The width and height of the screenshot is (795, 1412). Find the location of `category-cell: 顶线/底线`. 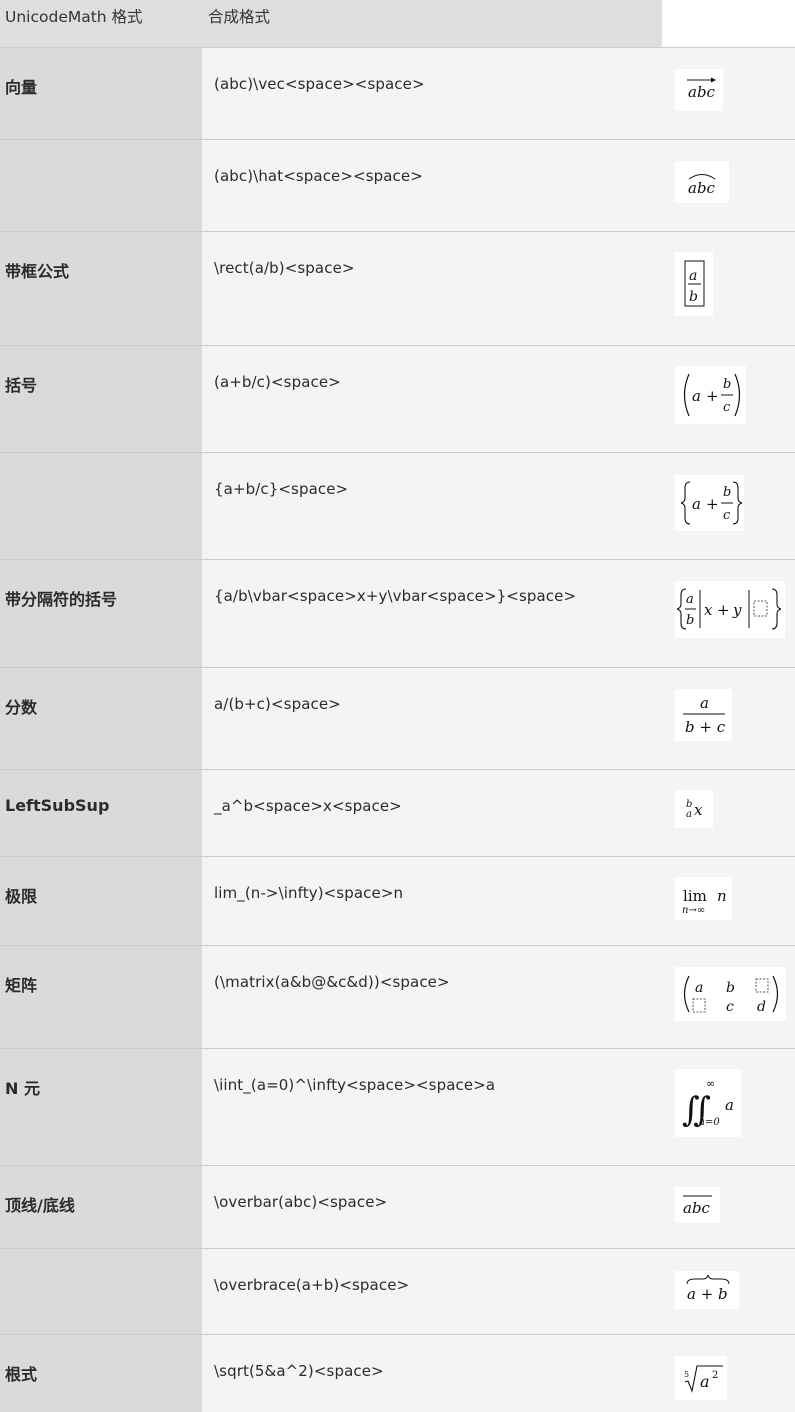

category-cell: 顶线/底线 is located at coordinates (101, 1207).